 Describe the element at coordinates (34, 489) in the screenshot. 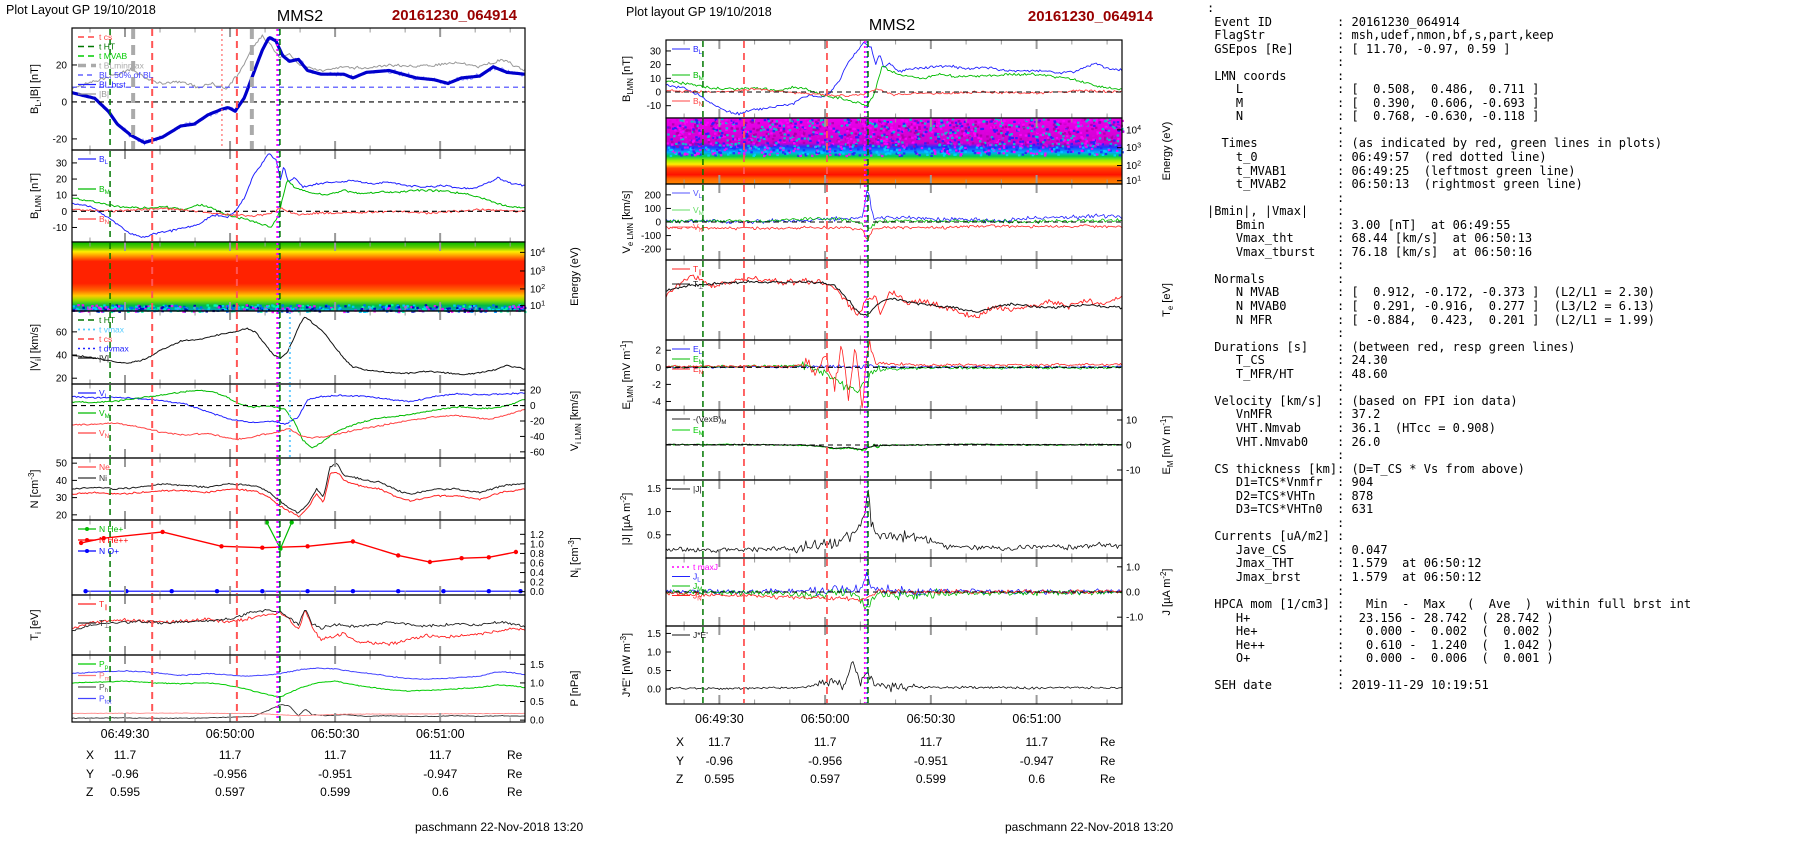

I see `svg-text: N [cm-3]` at that location.